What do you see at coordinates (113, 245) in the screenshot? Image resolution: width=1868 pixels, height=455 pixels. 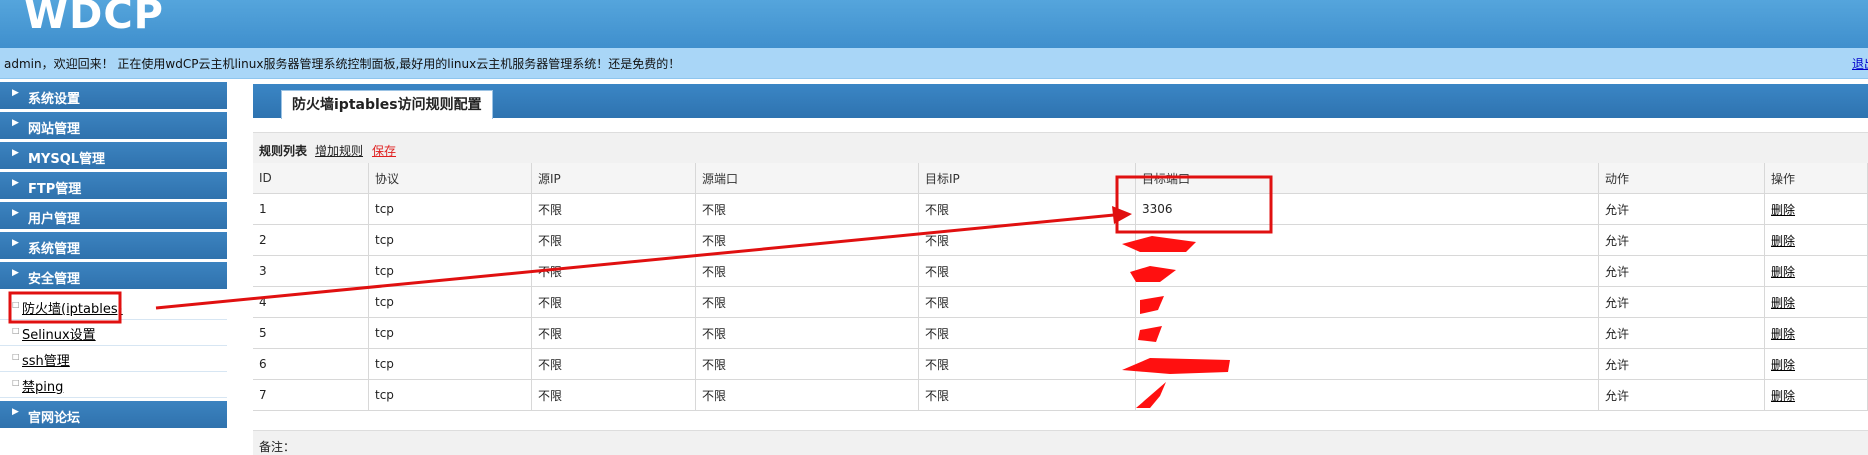 I see `sidebar-item-system-management: ▶ 系统管理` at bounding box center [113, 245].